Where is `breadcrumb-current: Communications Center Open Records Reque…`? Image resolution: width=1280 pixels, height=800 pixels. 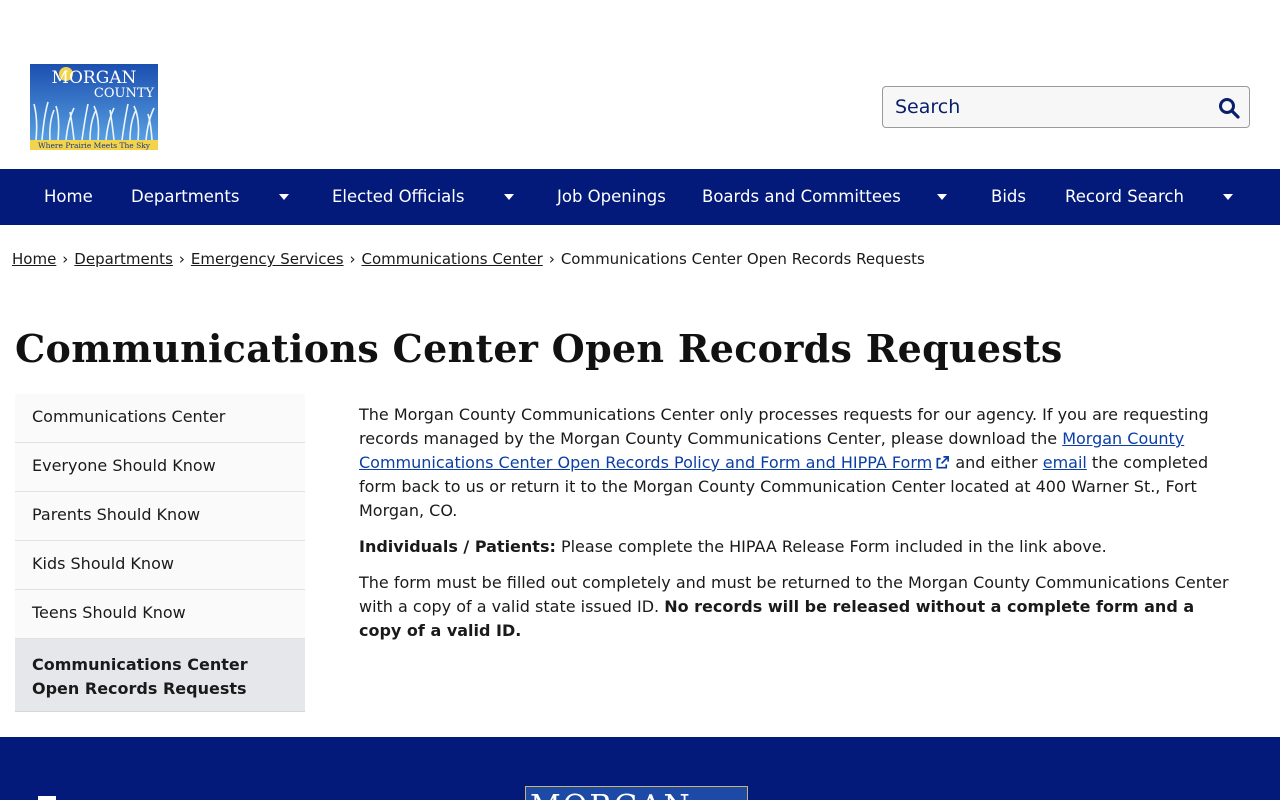
breadcrumb-current: Communications Center Open Records Reque… is located at coordinates (742, 259).